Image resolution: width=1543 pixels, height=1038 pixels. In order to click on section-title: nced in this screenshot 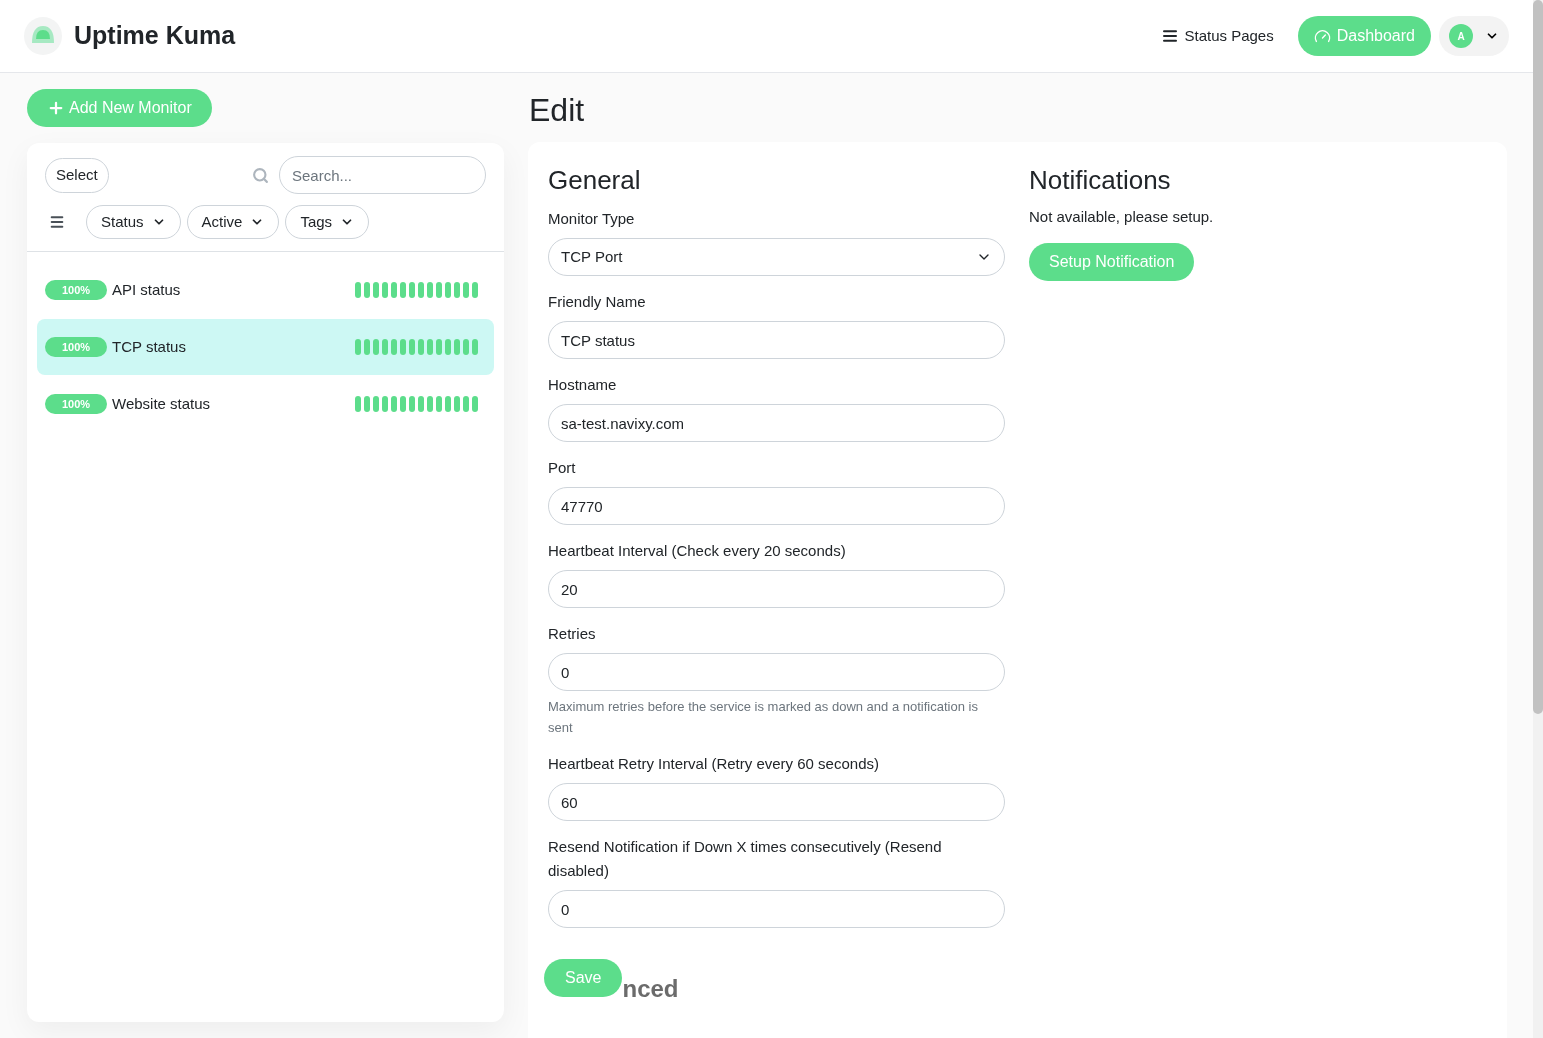, I will do `click(650, 989)`.